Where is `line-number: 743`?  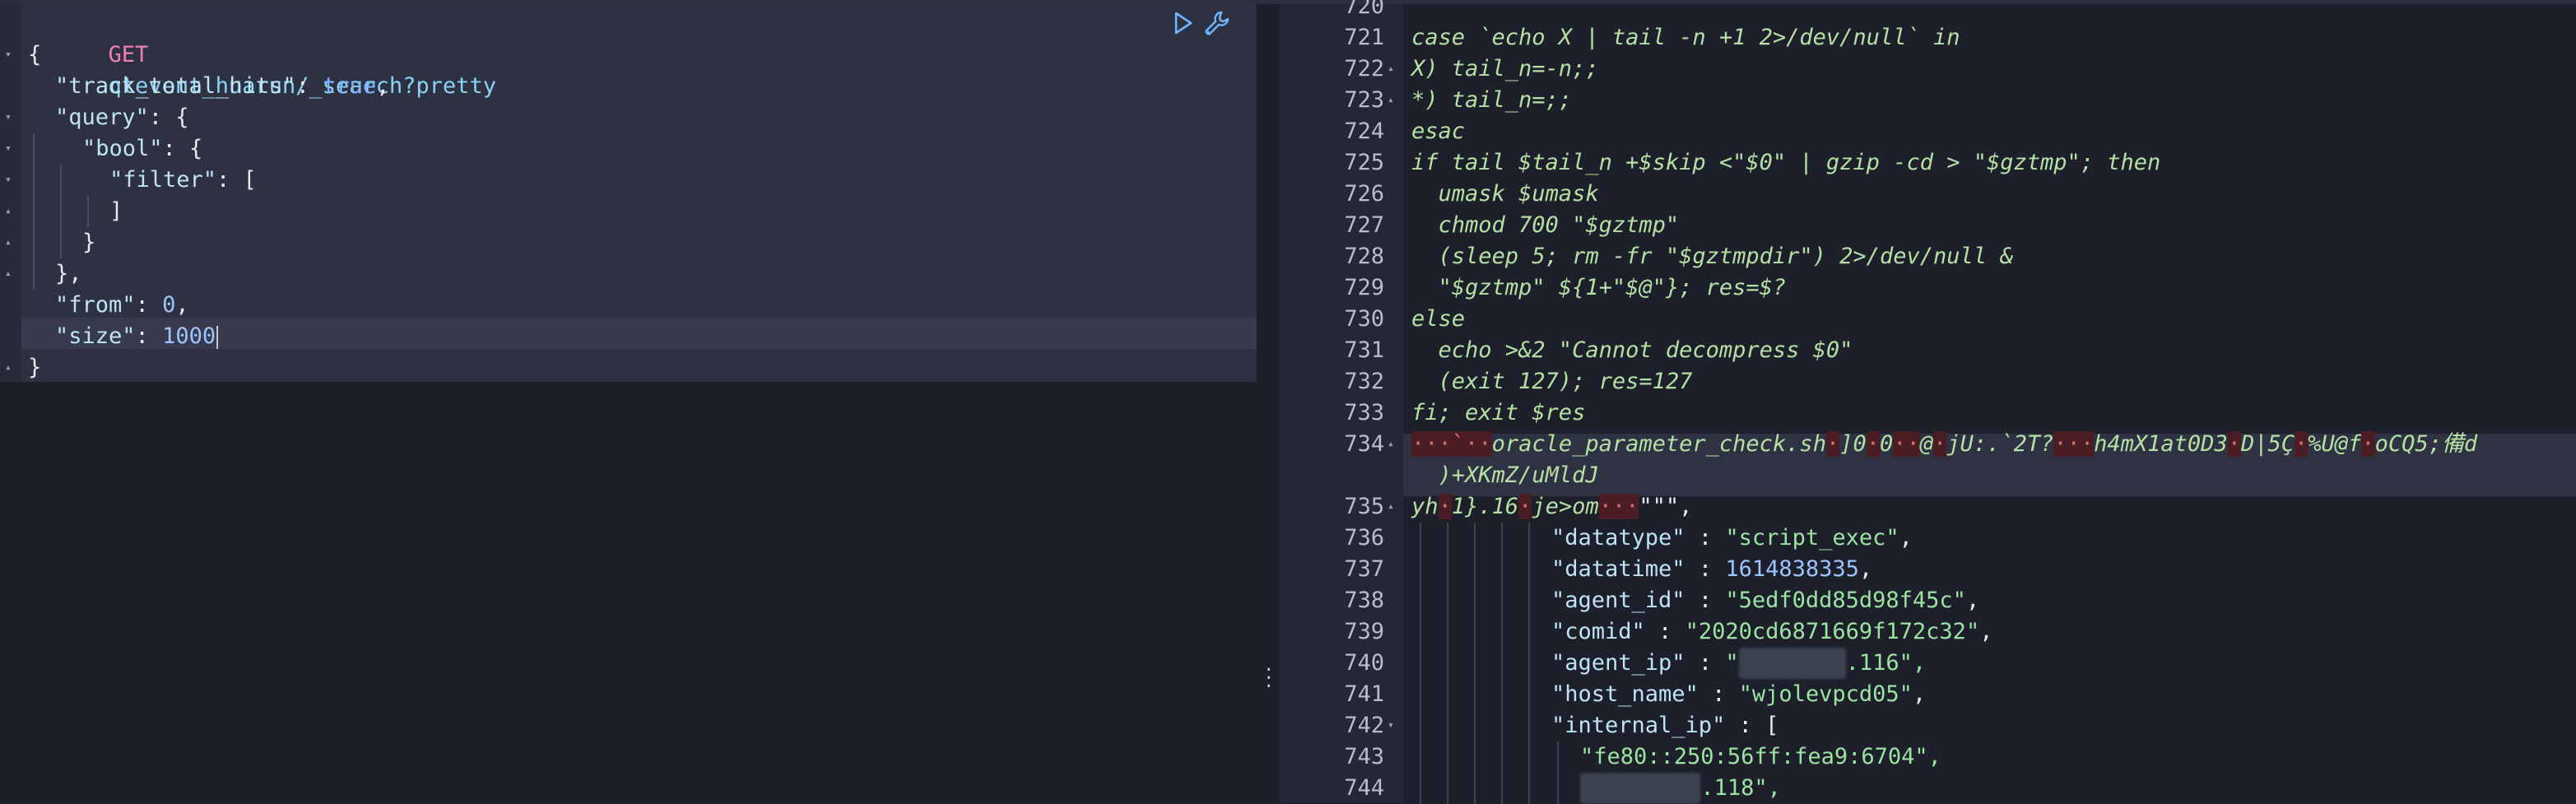
line-number: 743 is located at coordinates (1364, 756).